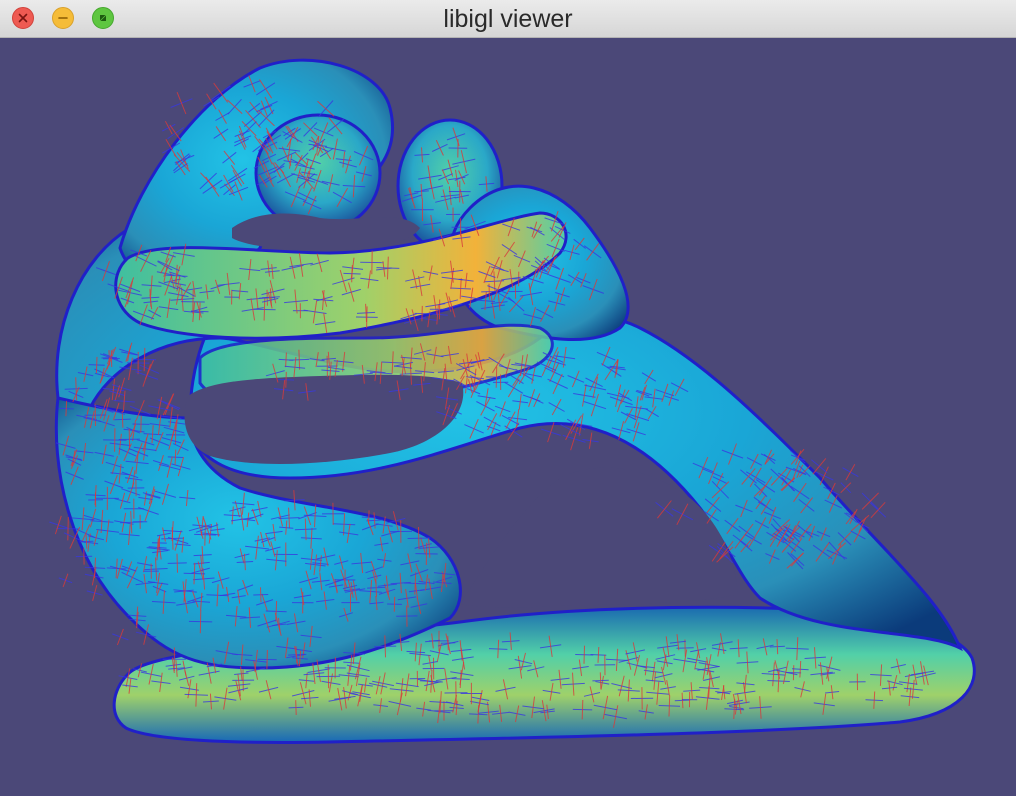 The width and height of the screenshot is (1016, 796). I want to click on mesh-hole-top, so click(326, 232).